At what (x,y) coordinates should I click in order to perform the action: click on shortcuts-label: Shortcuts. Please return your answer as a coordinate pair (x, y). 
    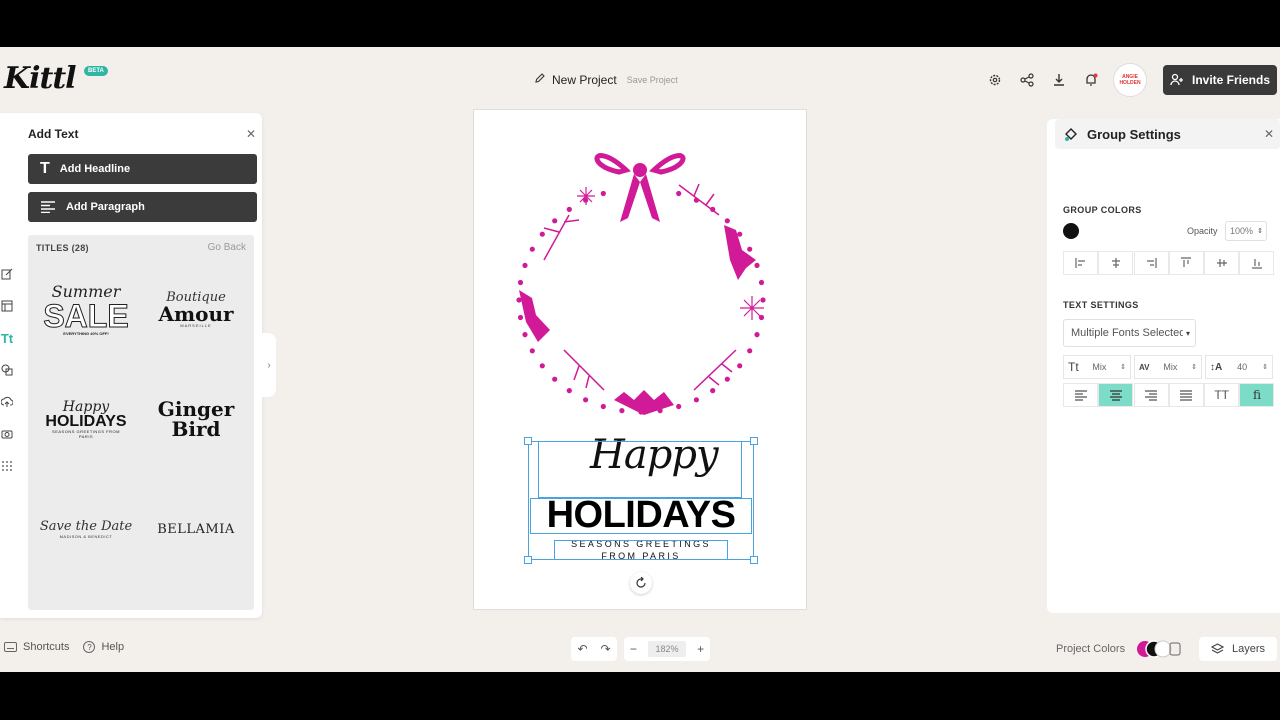
    Looking at the image, I should click on (46, 647).